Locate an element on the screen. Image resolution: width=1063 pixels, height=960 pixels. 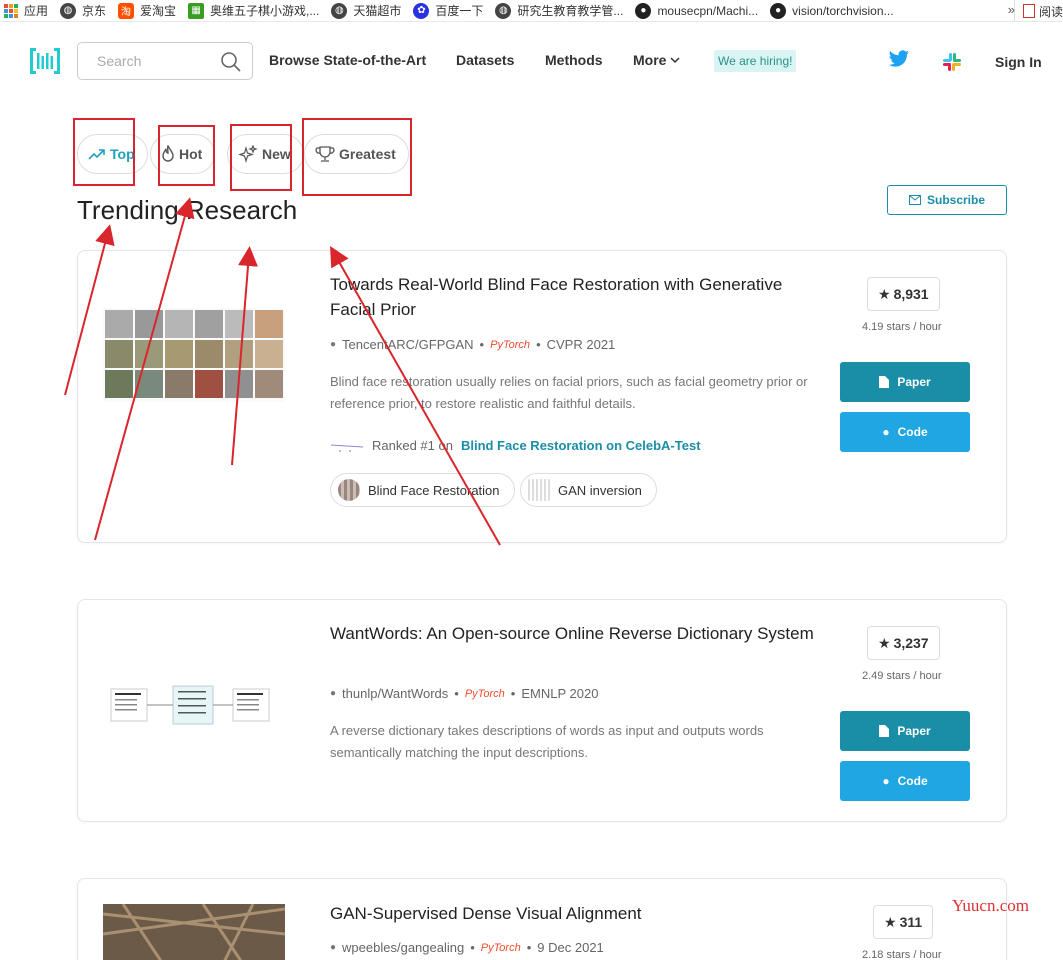
page-title: Trending Research is located at coordinates (187, 210).